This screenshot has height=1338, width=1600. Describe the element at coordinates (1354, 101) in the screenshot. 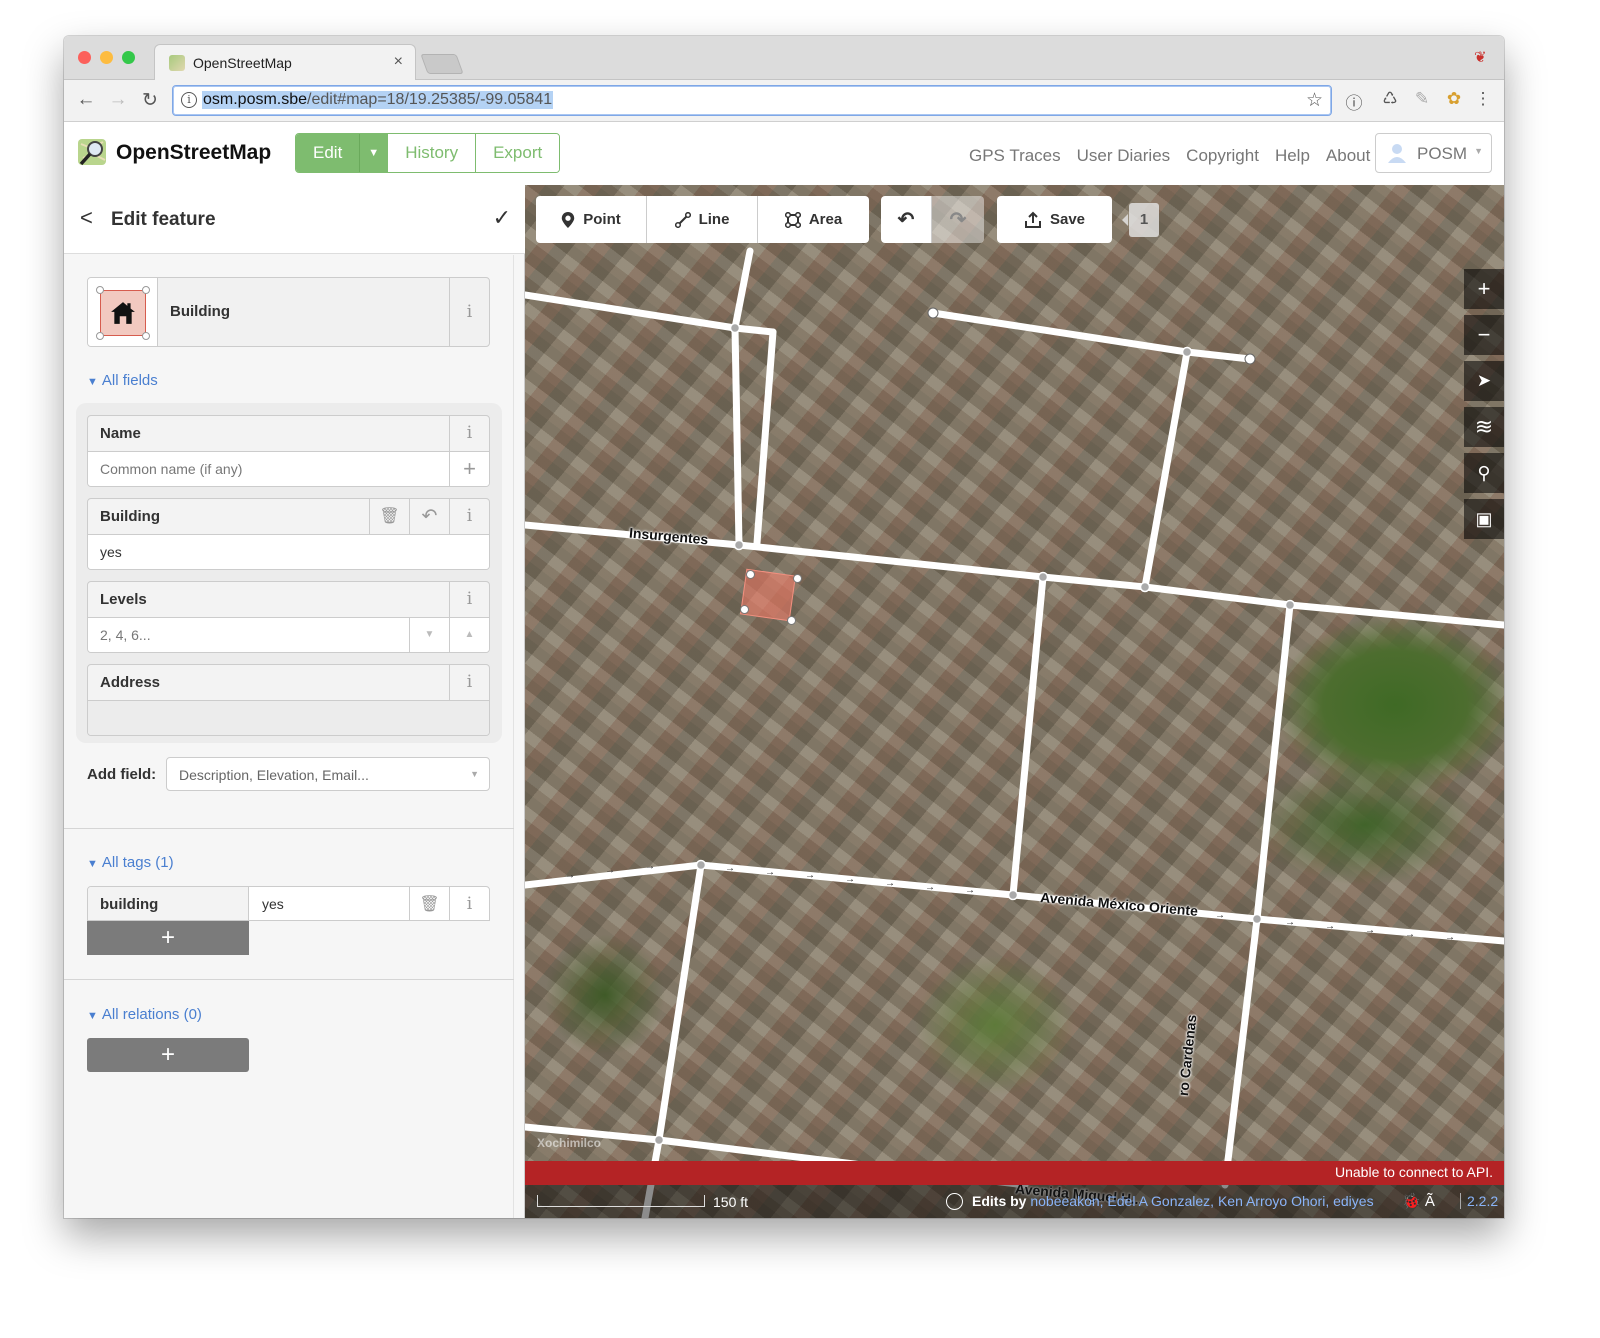

I see `extension-1password-icon: ⓘ` at that location.